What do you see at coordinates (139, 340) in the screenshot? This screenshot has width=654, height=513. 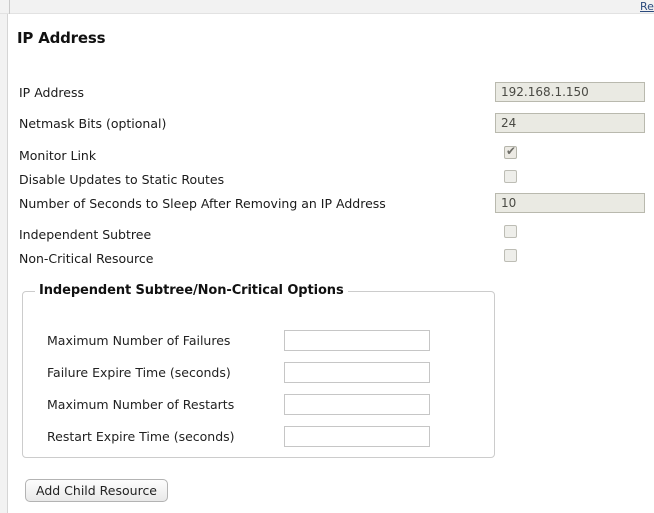 I see `fieldset-row-label: Maximum Number of Failures` at bounding box center [139, 340].